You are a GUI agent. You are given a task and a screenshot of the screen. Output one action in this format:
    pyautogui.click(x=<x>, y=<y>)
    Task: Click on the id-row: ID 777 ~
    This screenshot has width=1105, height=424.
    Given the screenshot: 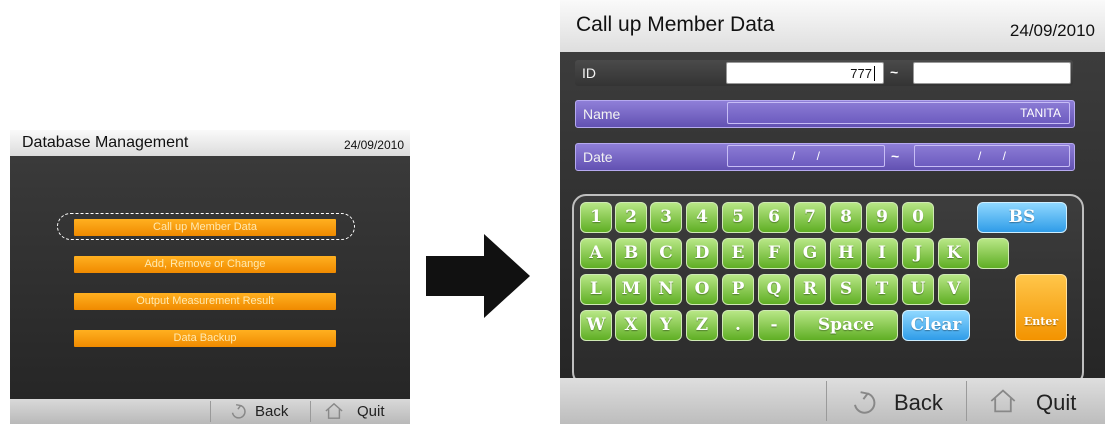 What is the action you would take?
    pyautogui.click(x=824, y=73)
    